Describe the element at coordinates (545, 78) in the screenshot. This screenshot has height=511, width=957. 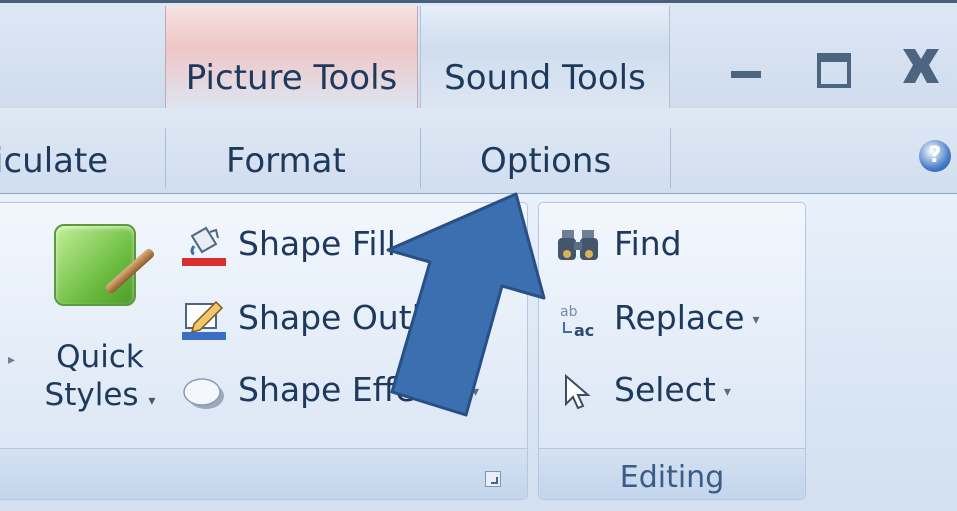
I see `sound-tools-label: Sound Tools` at that location.